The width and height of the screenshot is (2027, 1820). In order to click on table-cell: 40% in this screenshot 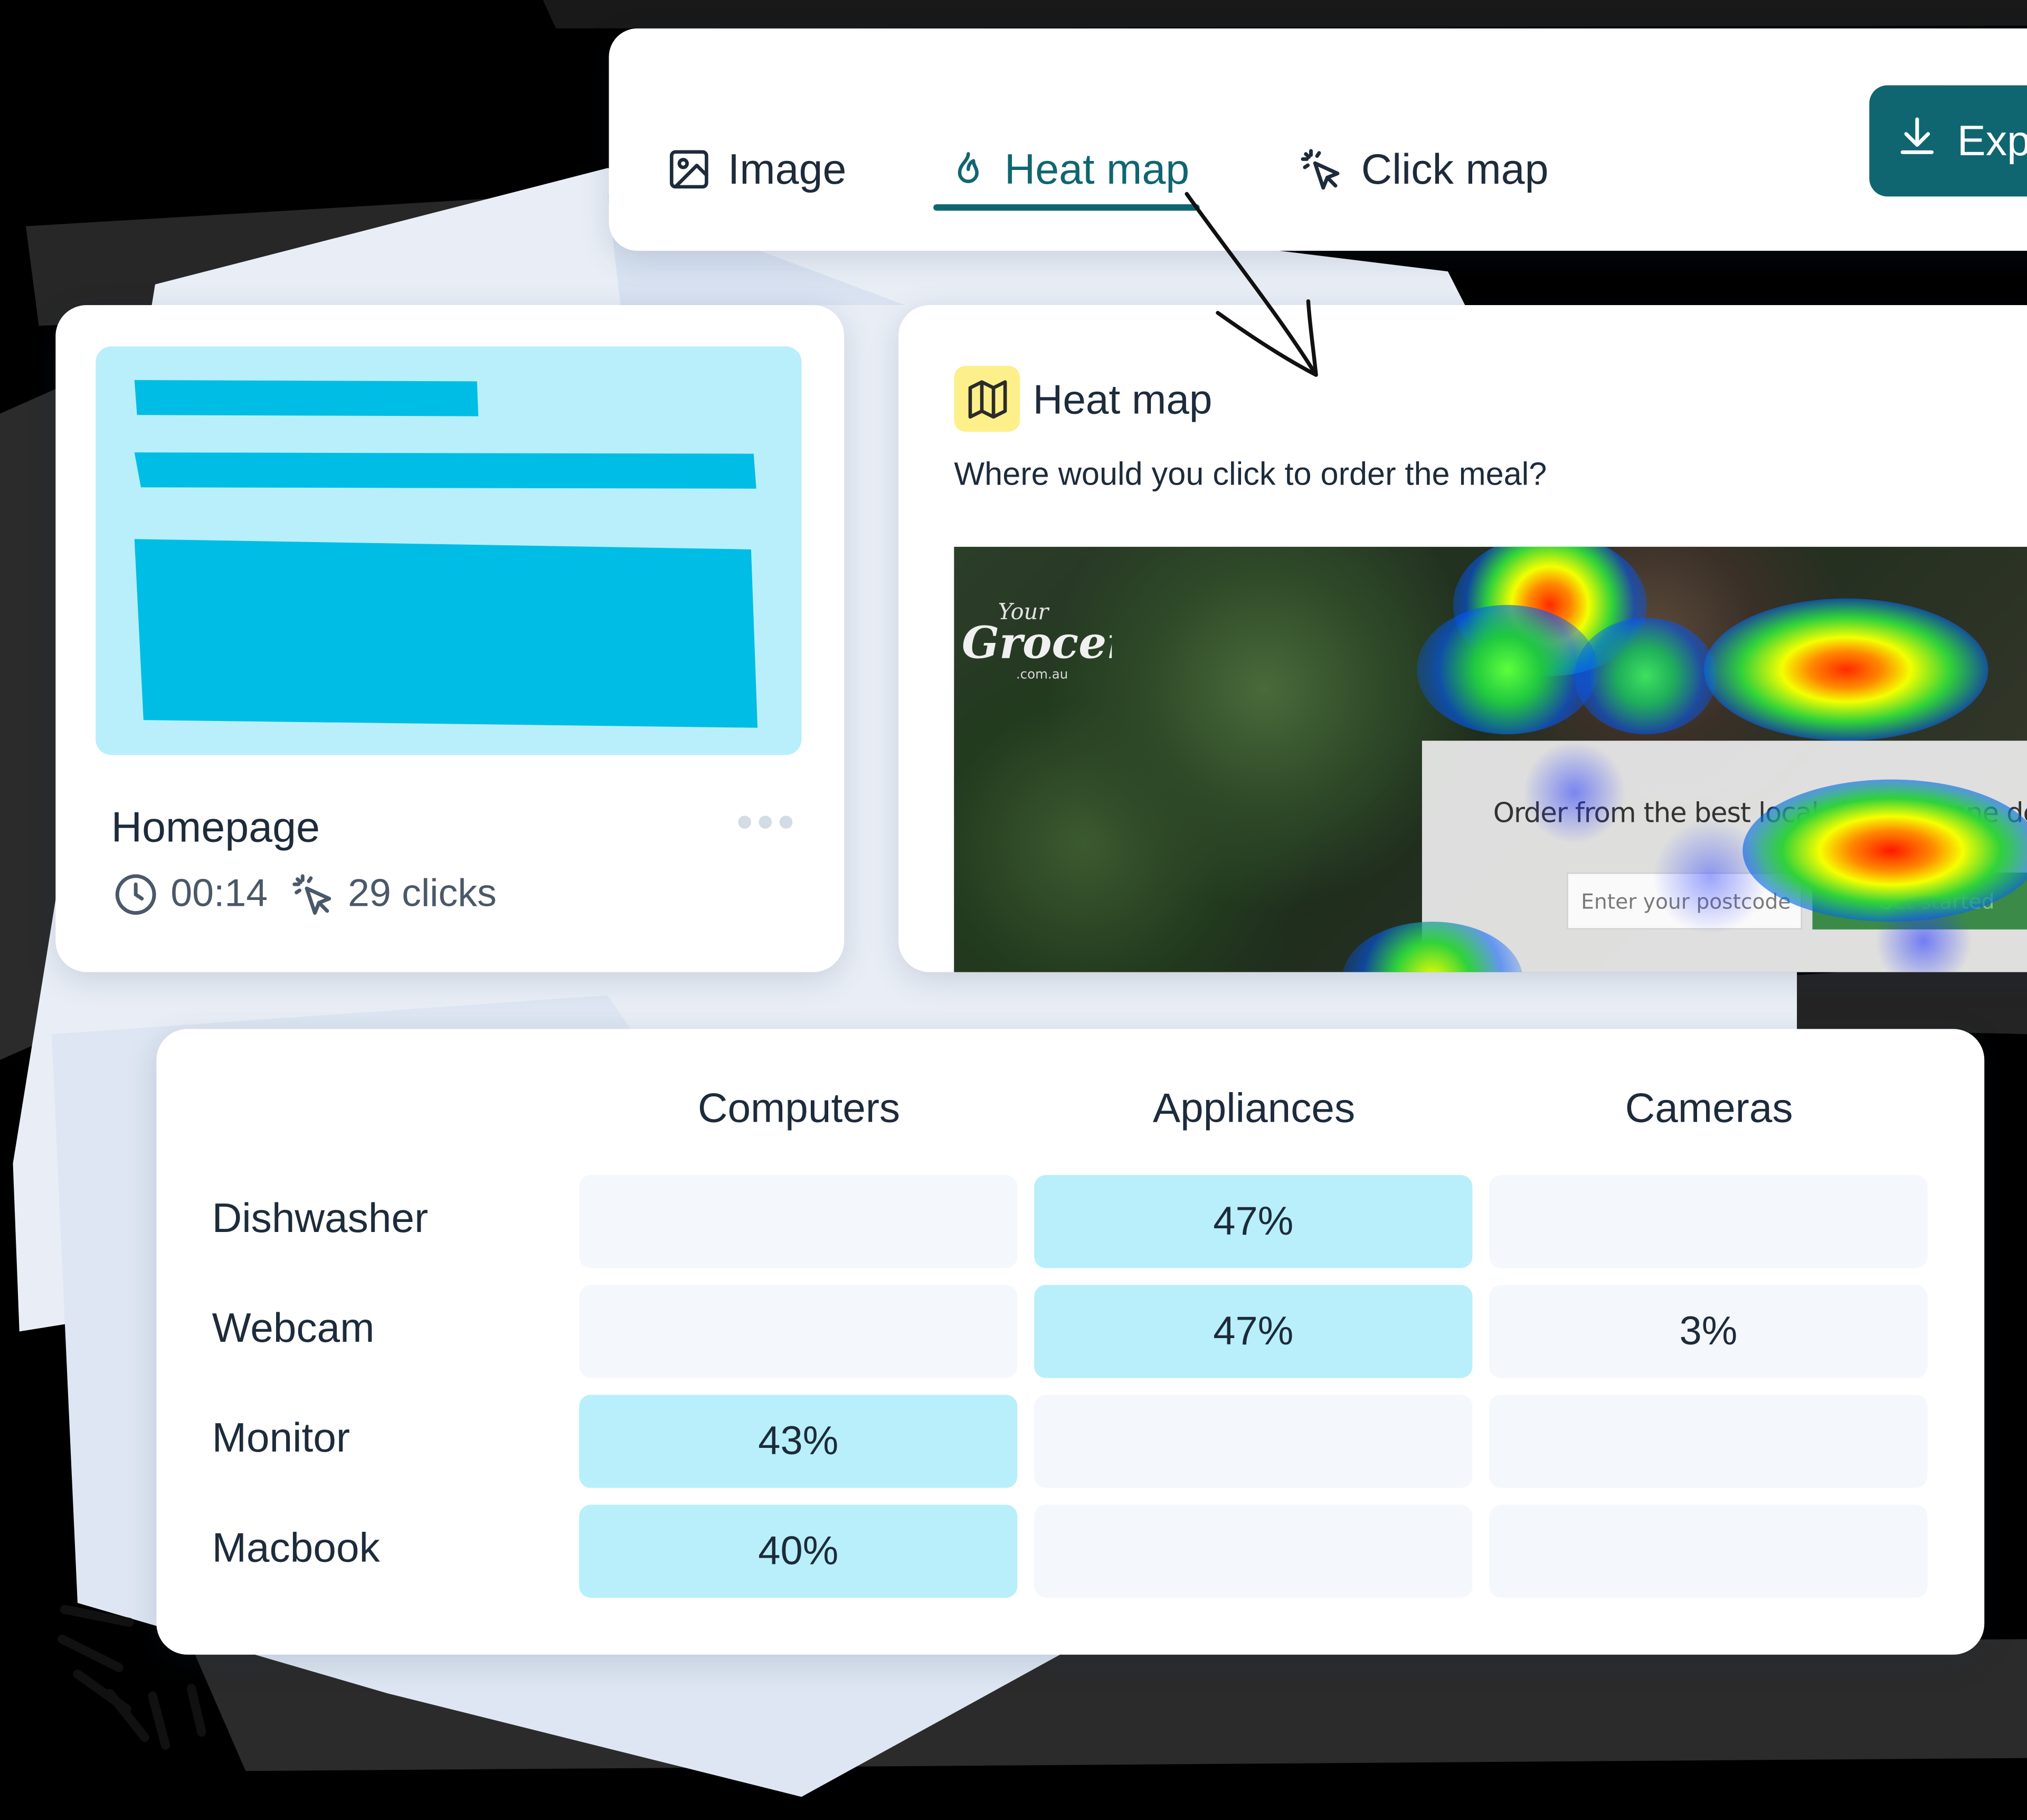, I will do `click(798, 1551)`.